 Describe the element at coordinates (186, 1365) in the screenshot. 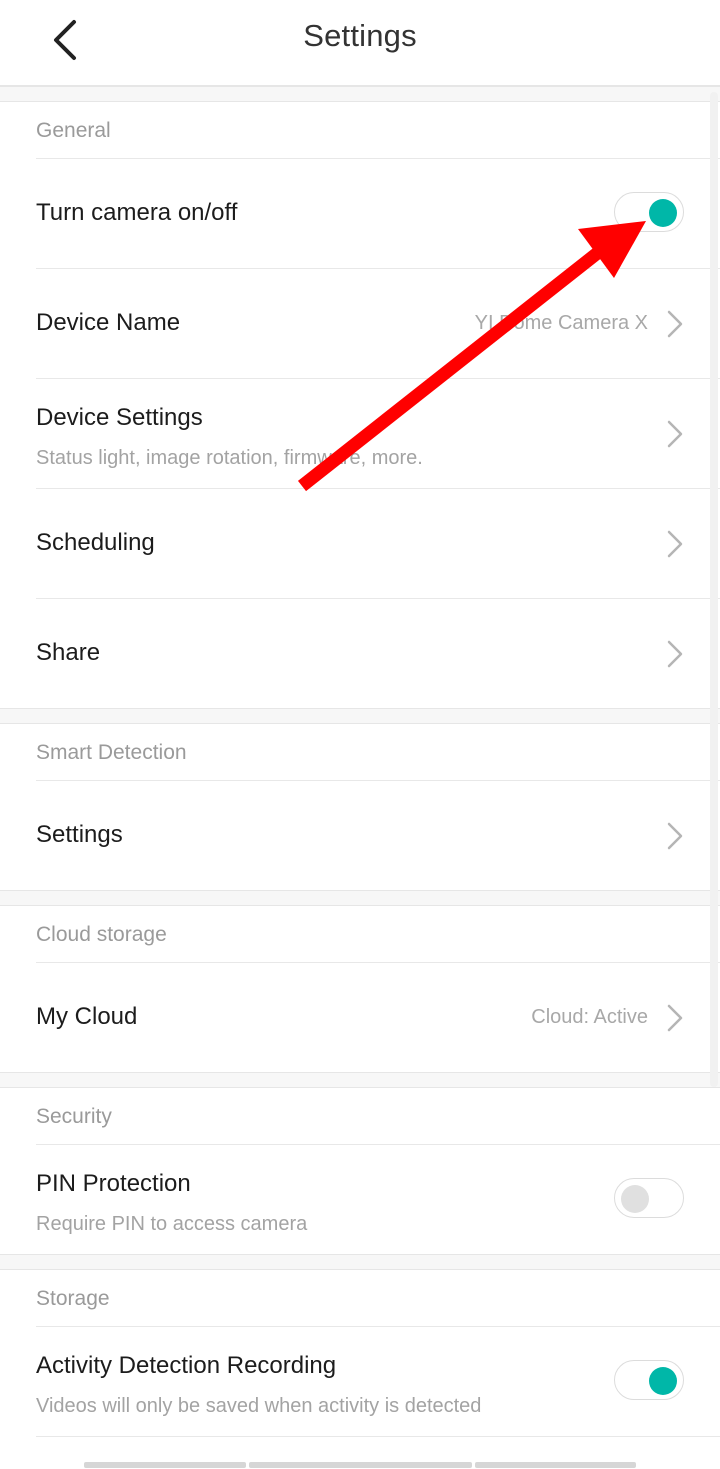

I see `row-title: Activity Detection Recording` at that location.